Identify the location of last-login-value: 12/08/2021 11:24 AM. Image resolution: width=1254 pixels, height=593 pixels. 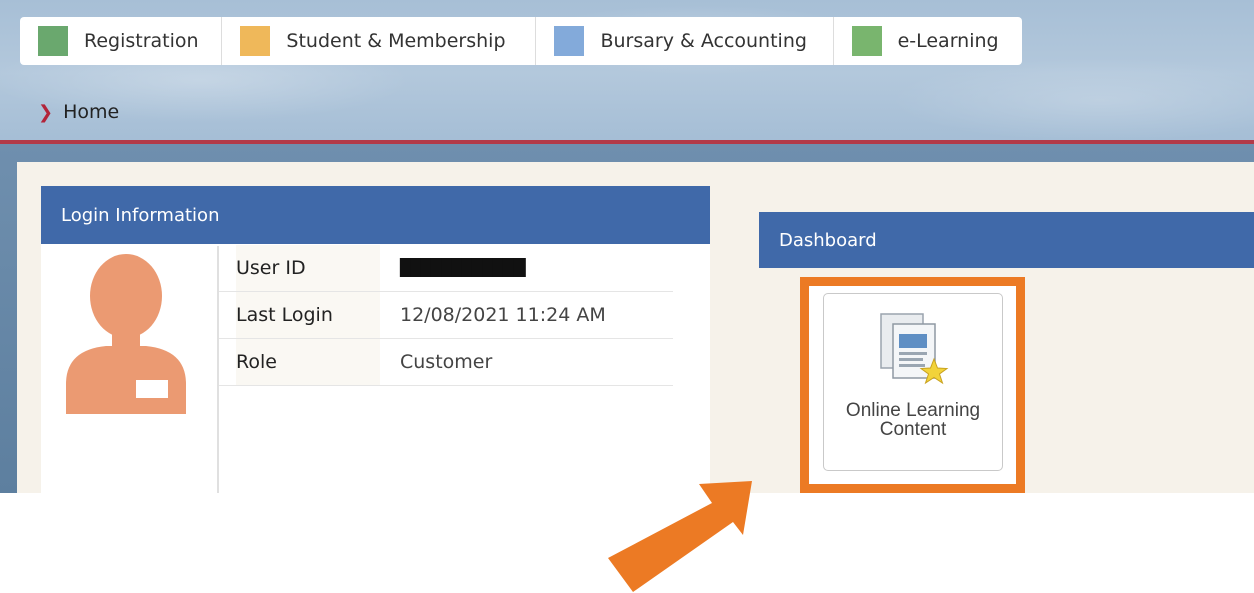
(503, 315).